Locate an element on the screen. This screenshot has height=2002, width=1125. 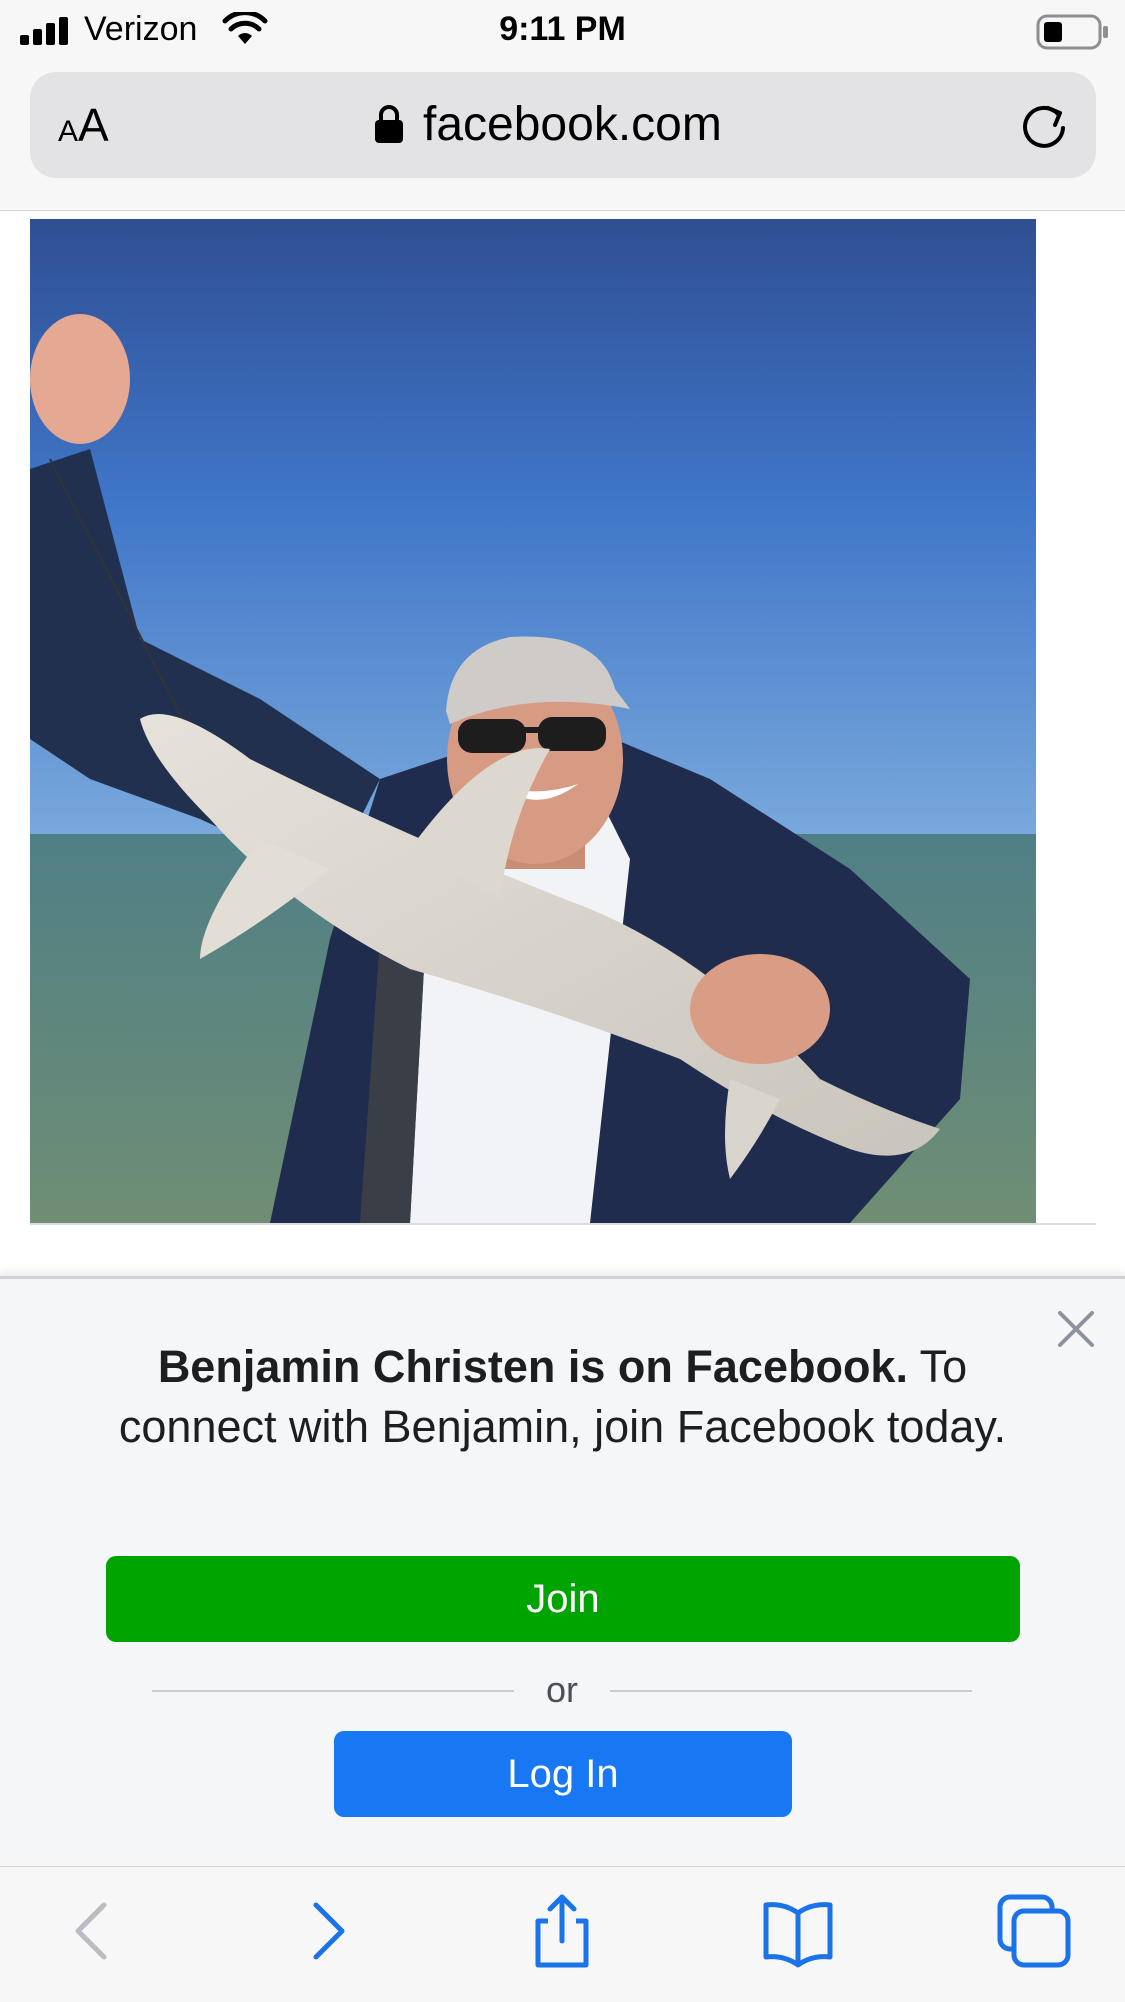
back-icon is located at coordinates (92, 1931).